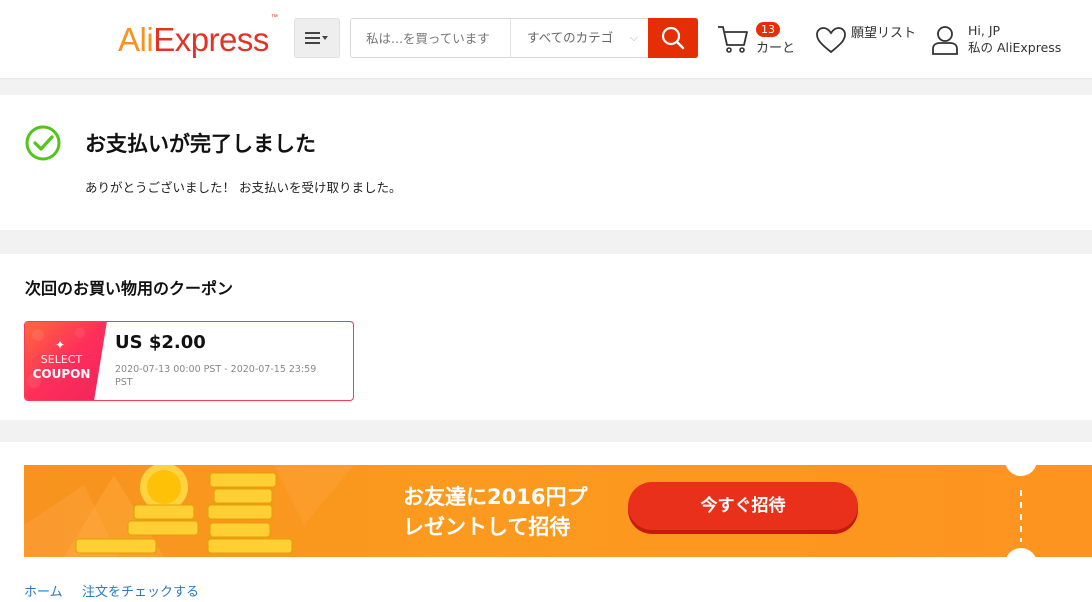 The height and width of the screenshot is (602, 1092). Describe the element at coordinates (633, 37) in the screenshot. I see `chevron-down-icon: ⌵` at that location.